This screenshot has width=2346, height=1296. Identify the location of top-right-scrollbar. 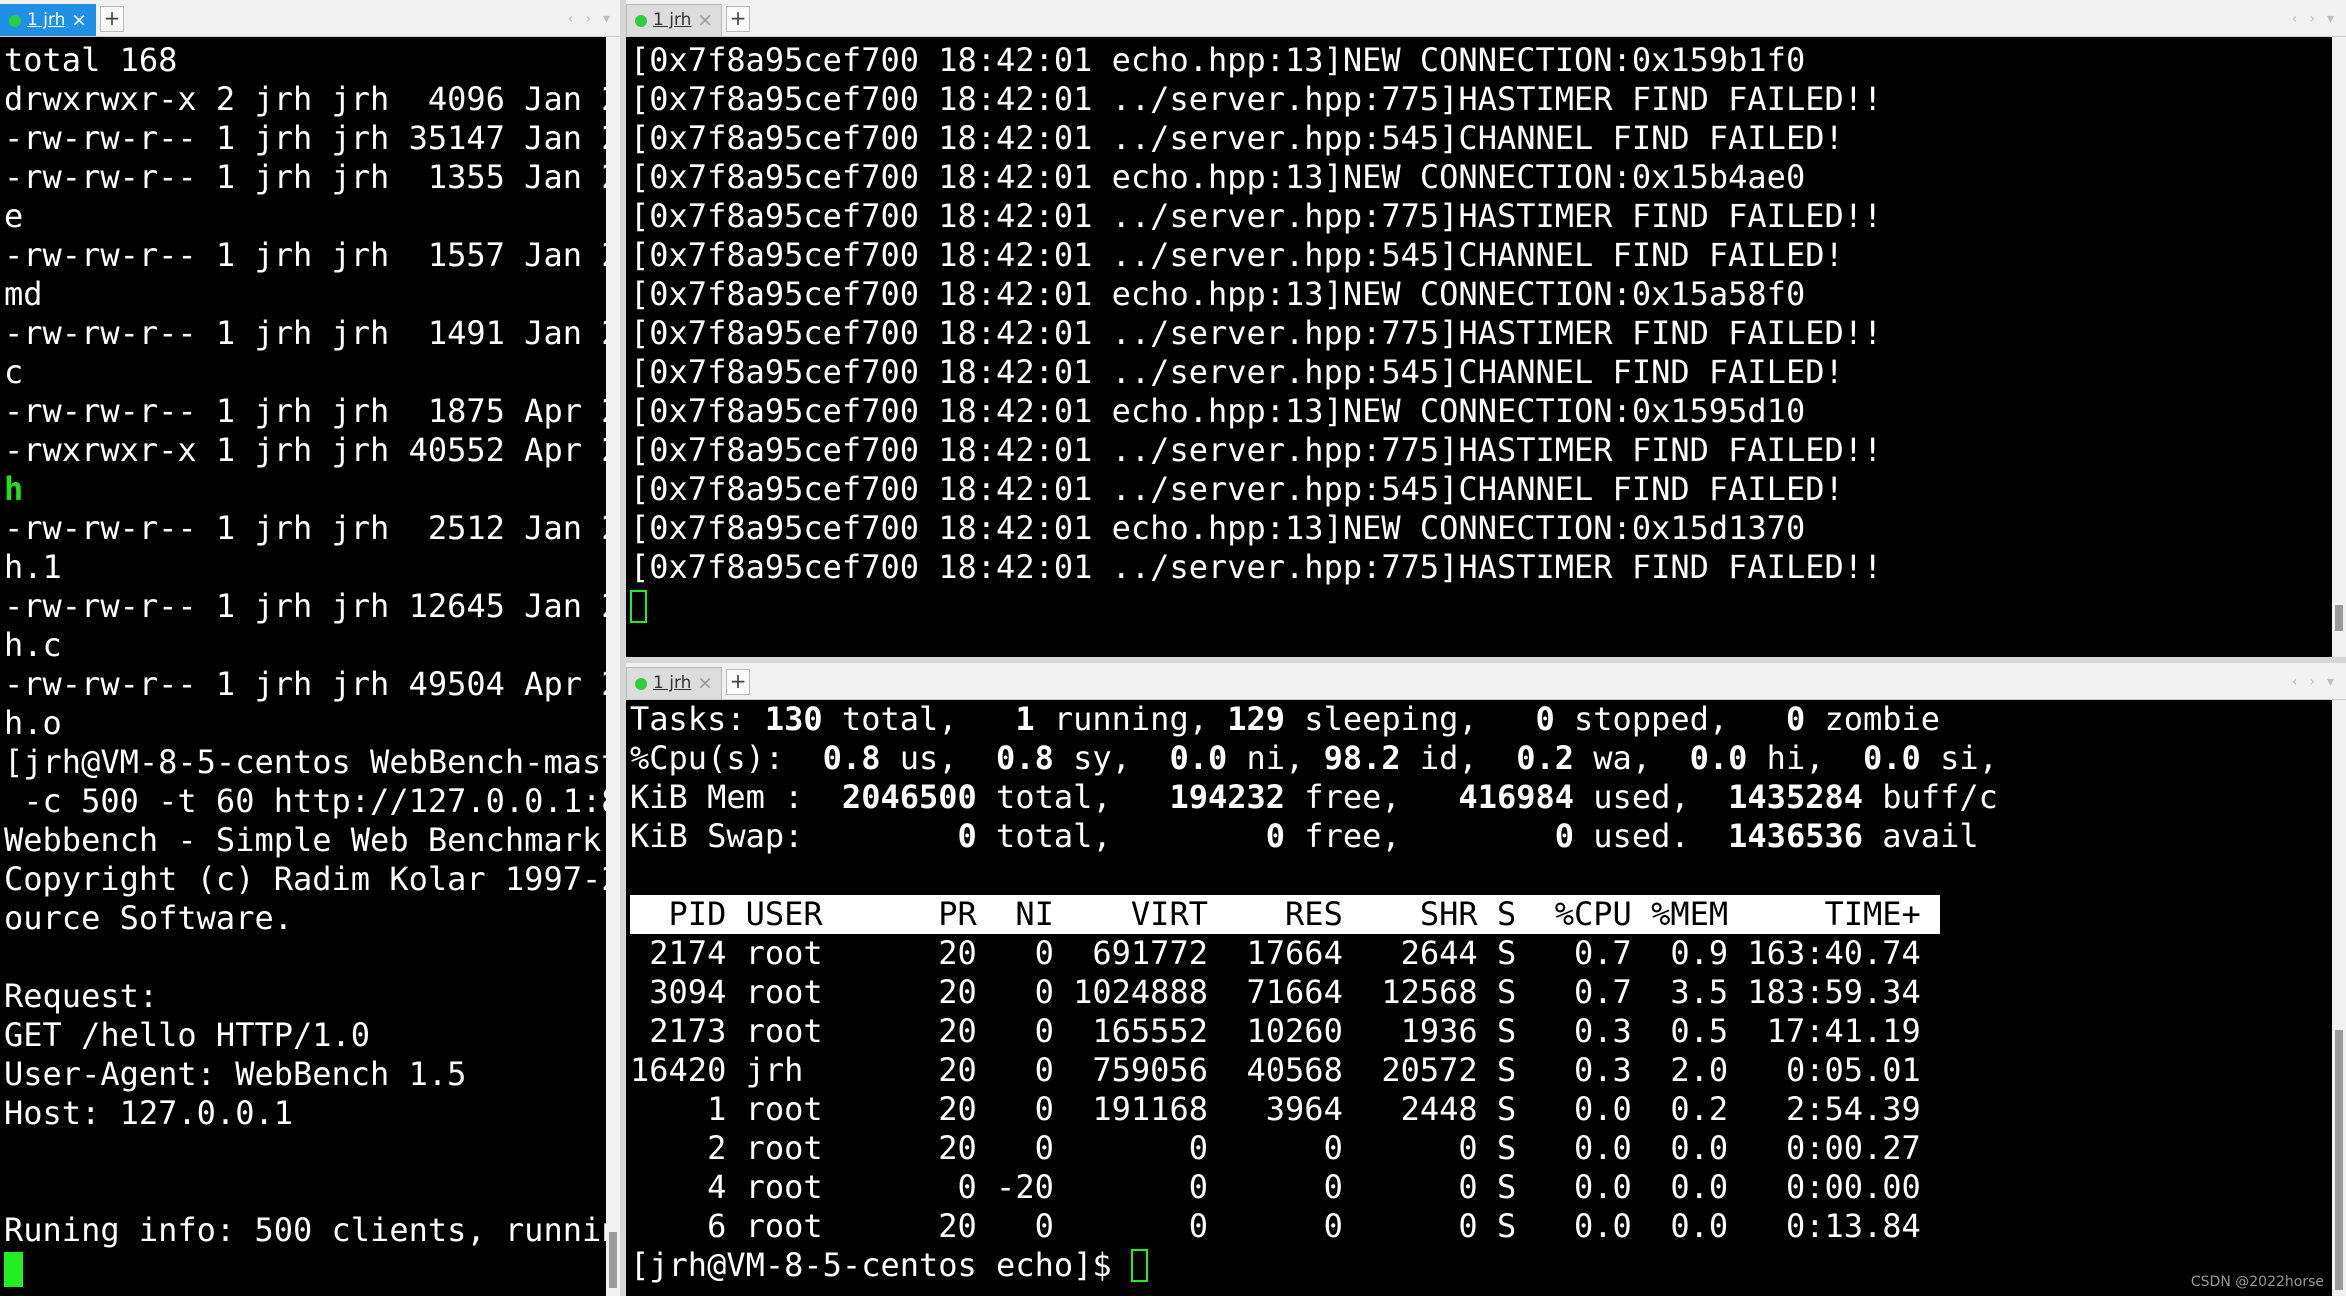
(2339, 347).